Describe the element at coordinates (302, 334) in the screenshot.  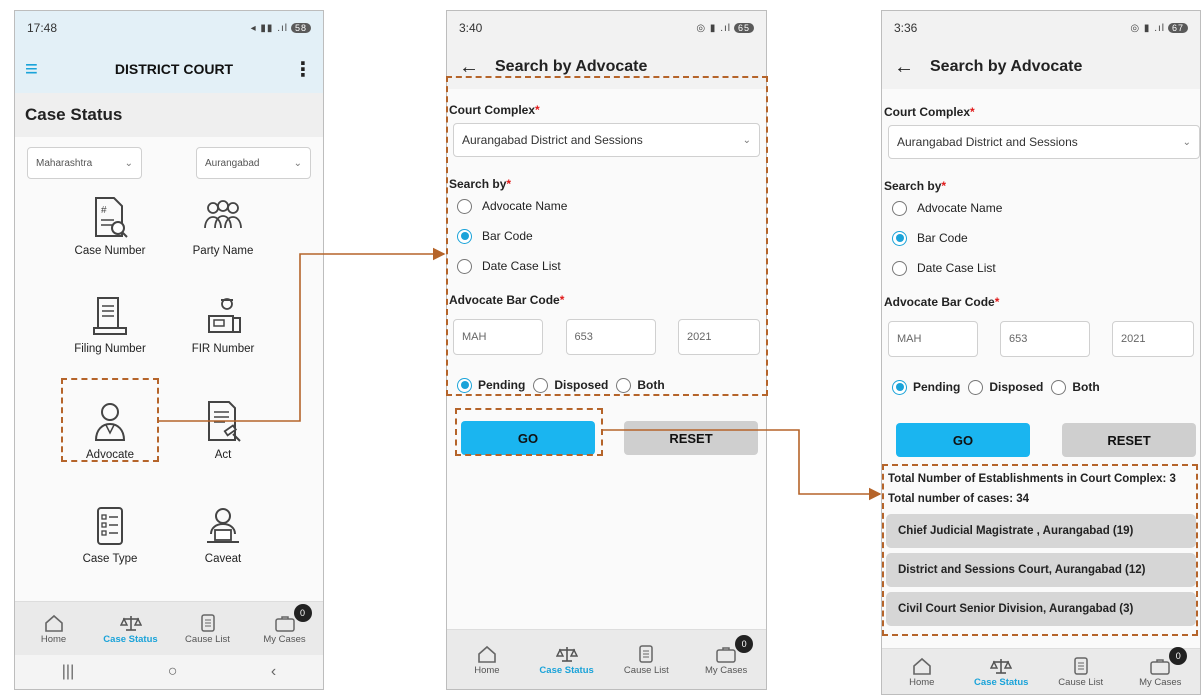
I see `arrow-to-search-form` at that location.